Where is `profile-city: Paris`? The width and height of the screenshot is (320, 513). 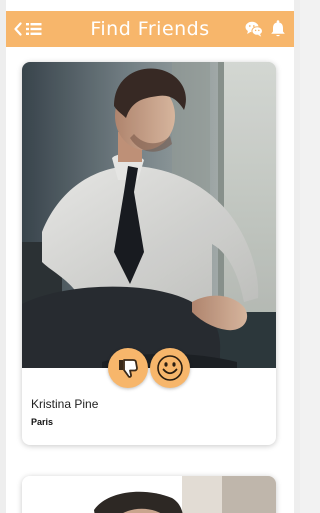 profile-city: Paris is located at coordinates (42, 422).